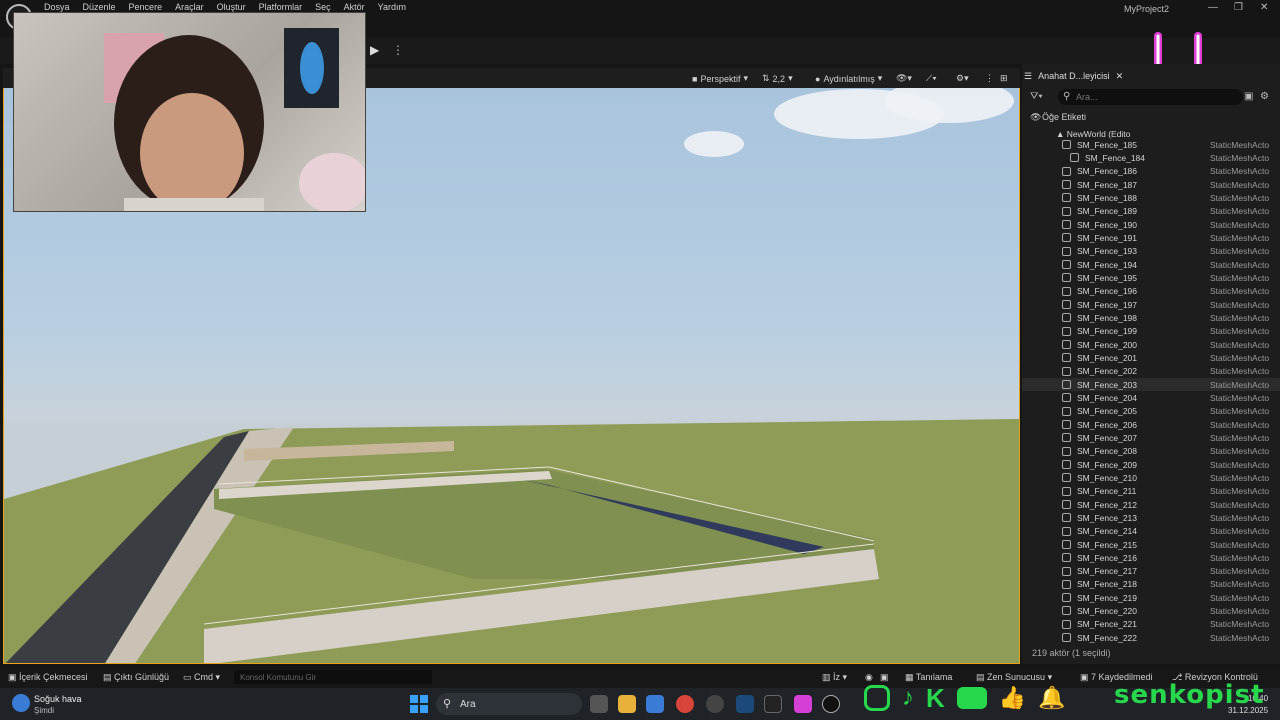 This screenshot has width=1280, height=720. What do you see at coordinates (201, 677) in the screenshot?
I see `cmd-dropdown: ▭ Cmd ▾` at bounding box center [201, 677].